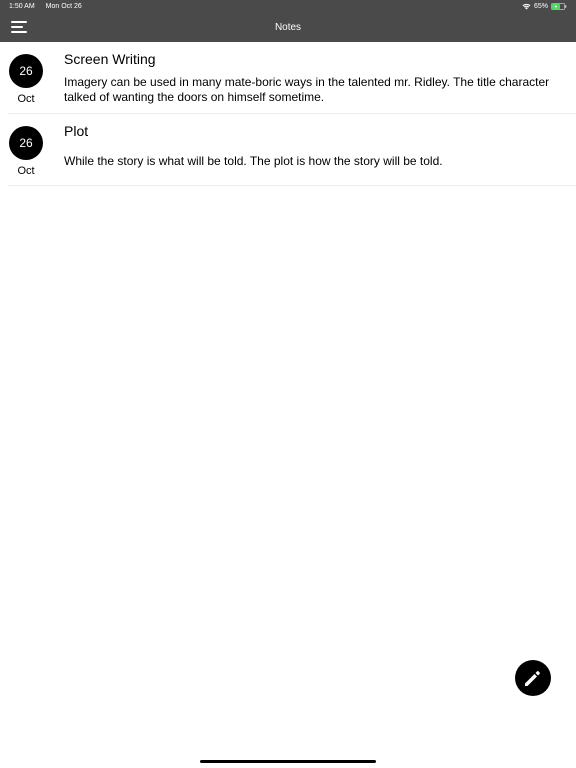  I want to click on wifi-icon, so click(526, 6).